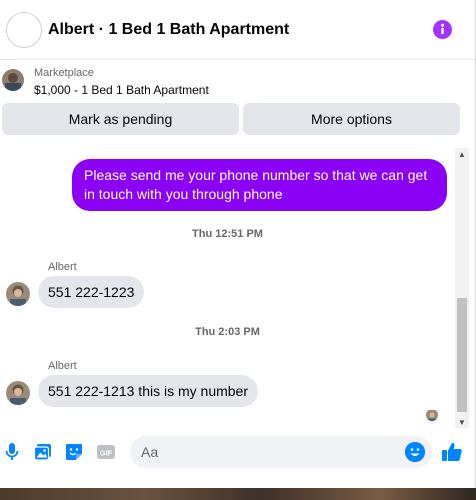  What do you see at coordinates (462, 355) in the screenshot?
I see `scroll-thumb` at bounding box center [462, 355].